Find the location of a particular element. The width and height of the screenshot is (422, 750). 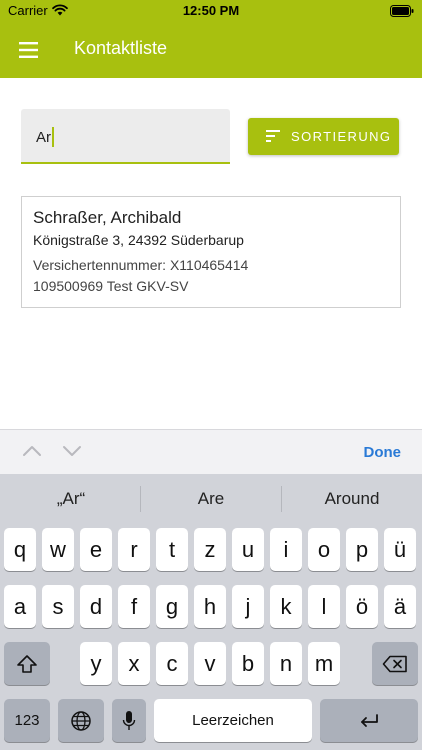

contact-address: Königstraße 3, 24392 Süderbarup is located at coordinates (138, 240).